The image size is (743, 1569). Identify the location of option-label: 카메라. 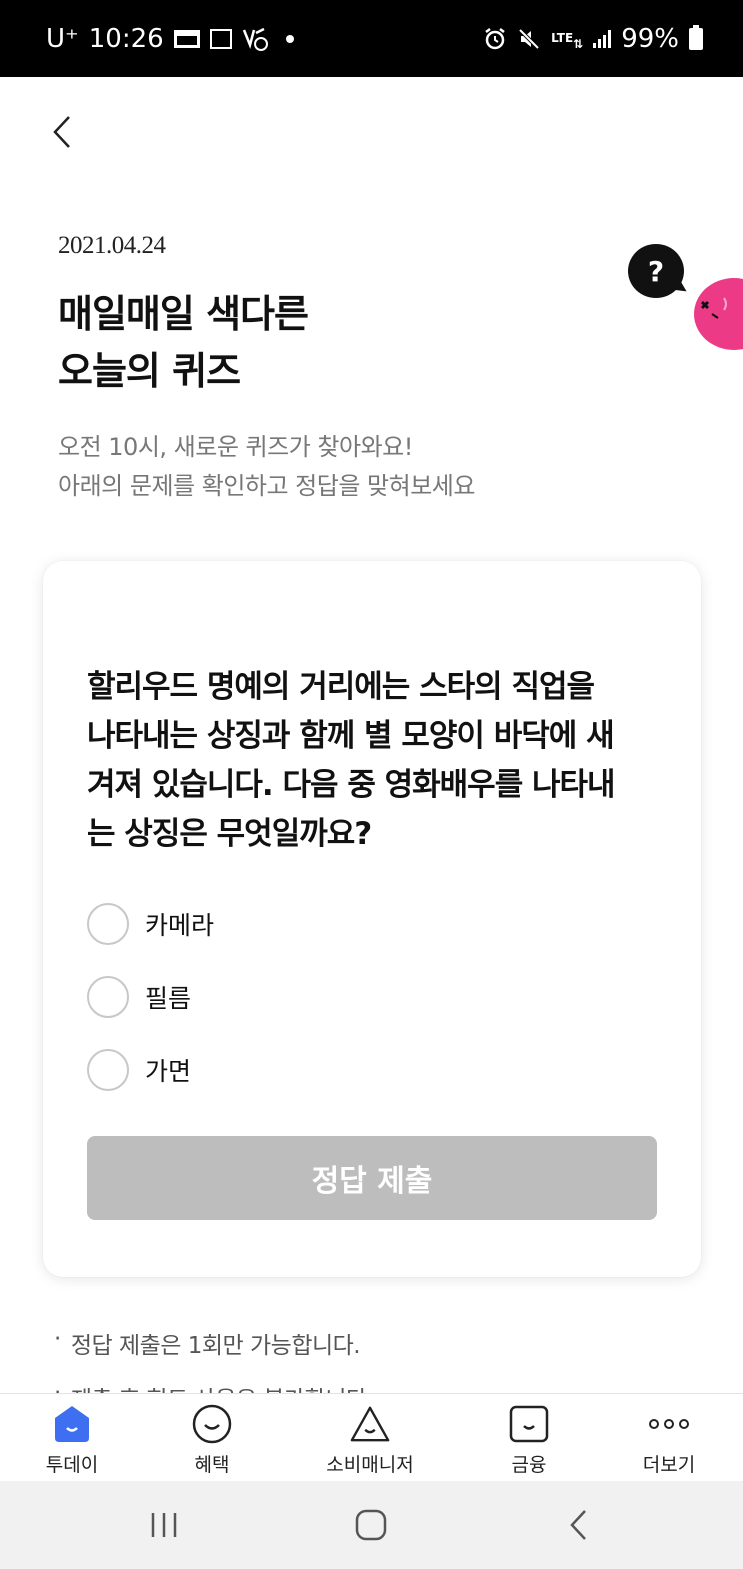
(180, 925).